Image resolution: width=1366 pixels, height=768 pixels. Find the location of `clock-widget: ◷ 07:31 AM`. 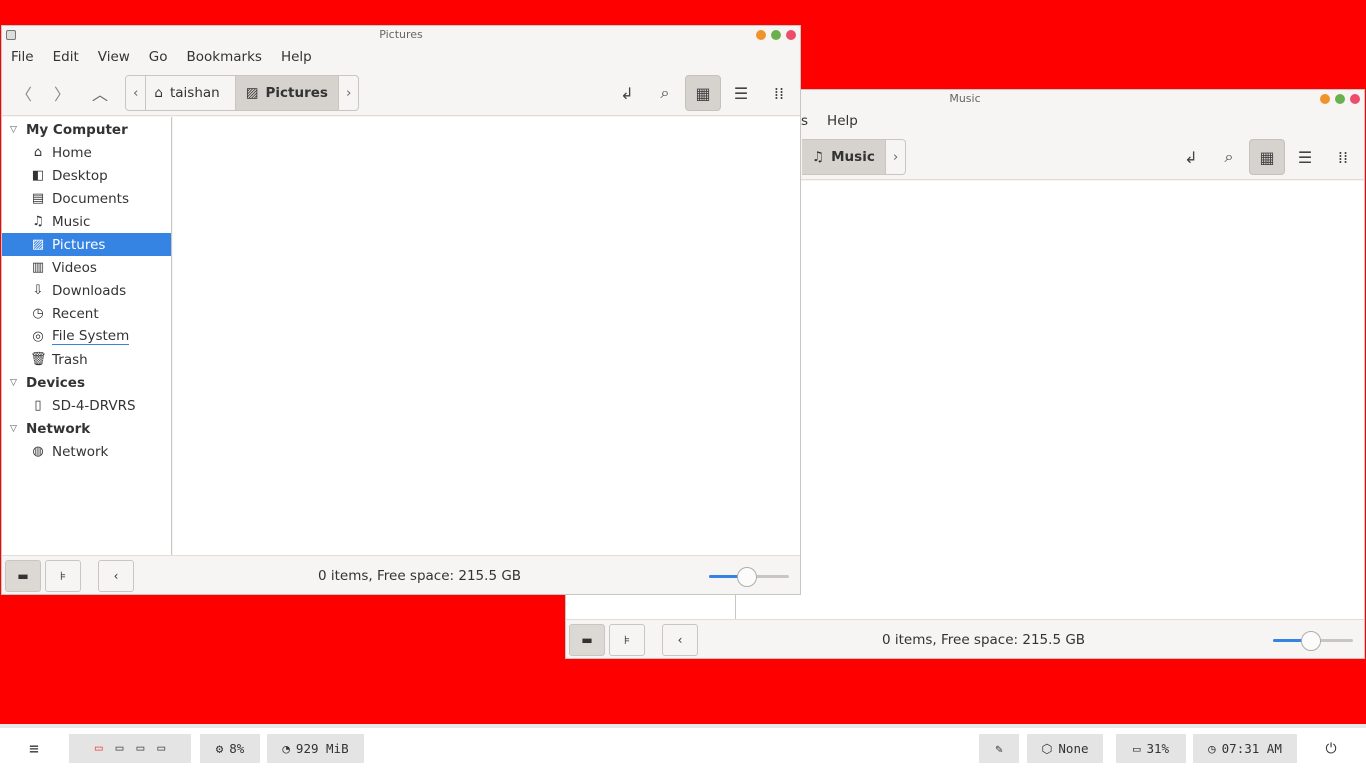

clock-widget: ◷ 07:31 AM is located at coordinates (1245, 748).